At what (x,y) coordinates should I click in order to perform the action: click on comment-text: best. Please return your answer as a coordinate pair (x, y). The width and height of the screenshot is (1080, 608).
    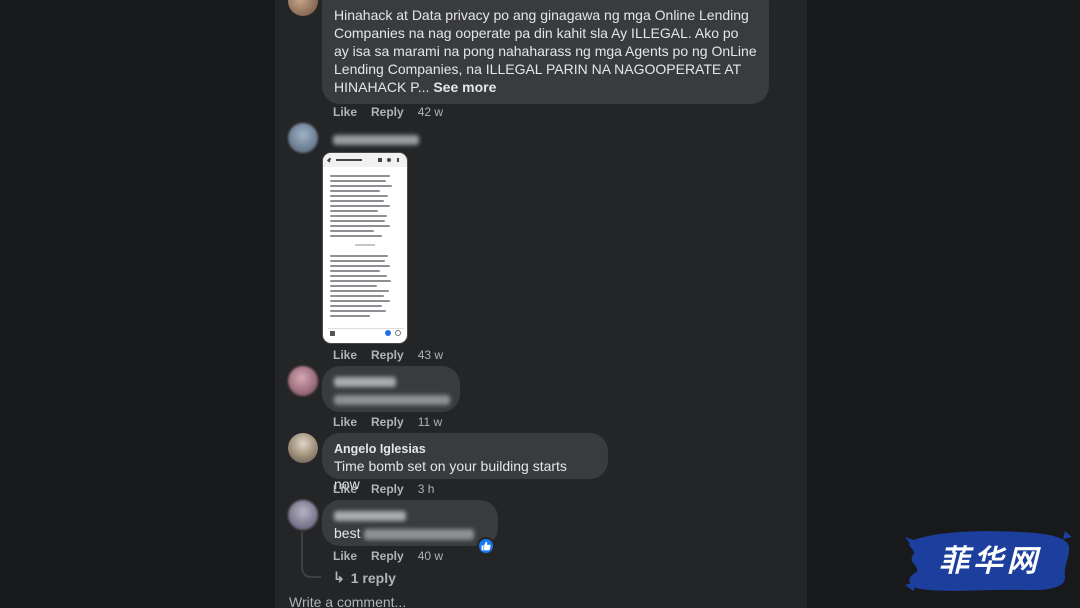
    Looking at the image, I should click on (410, 533).